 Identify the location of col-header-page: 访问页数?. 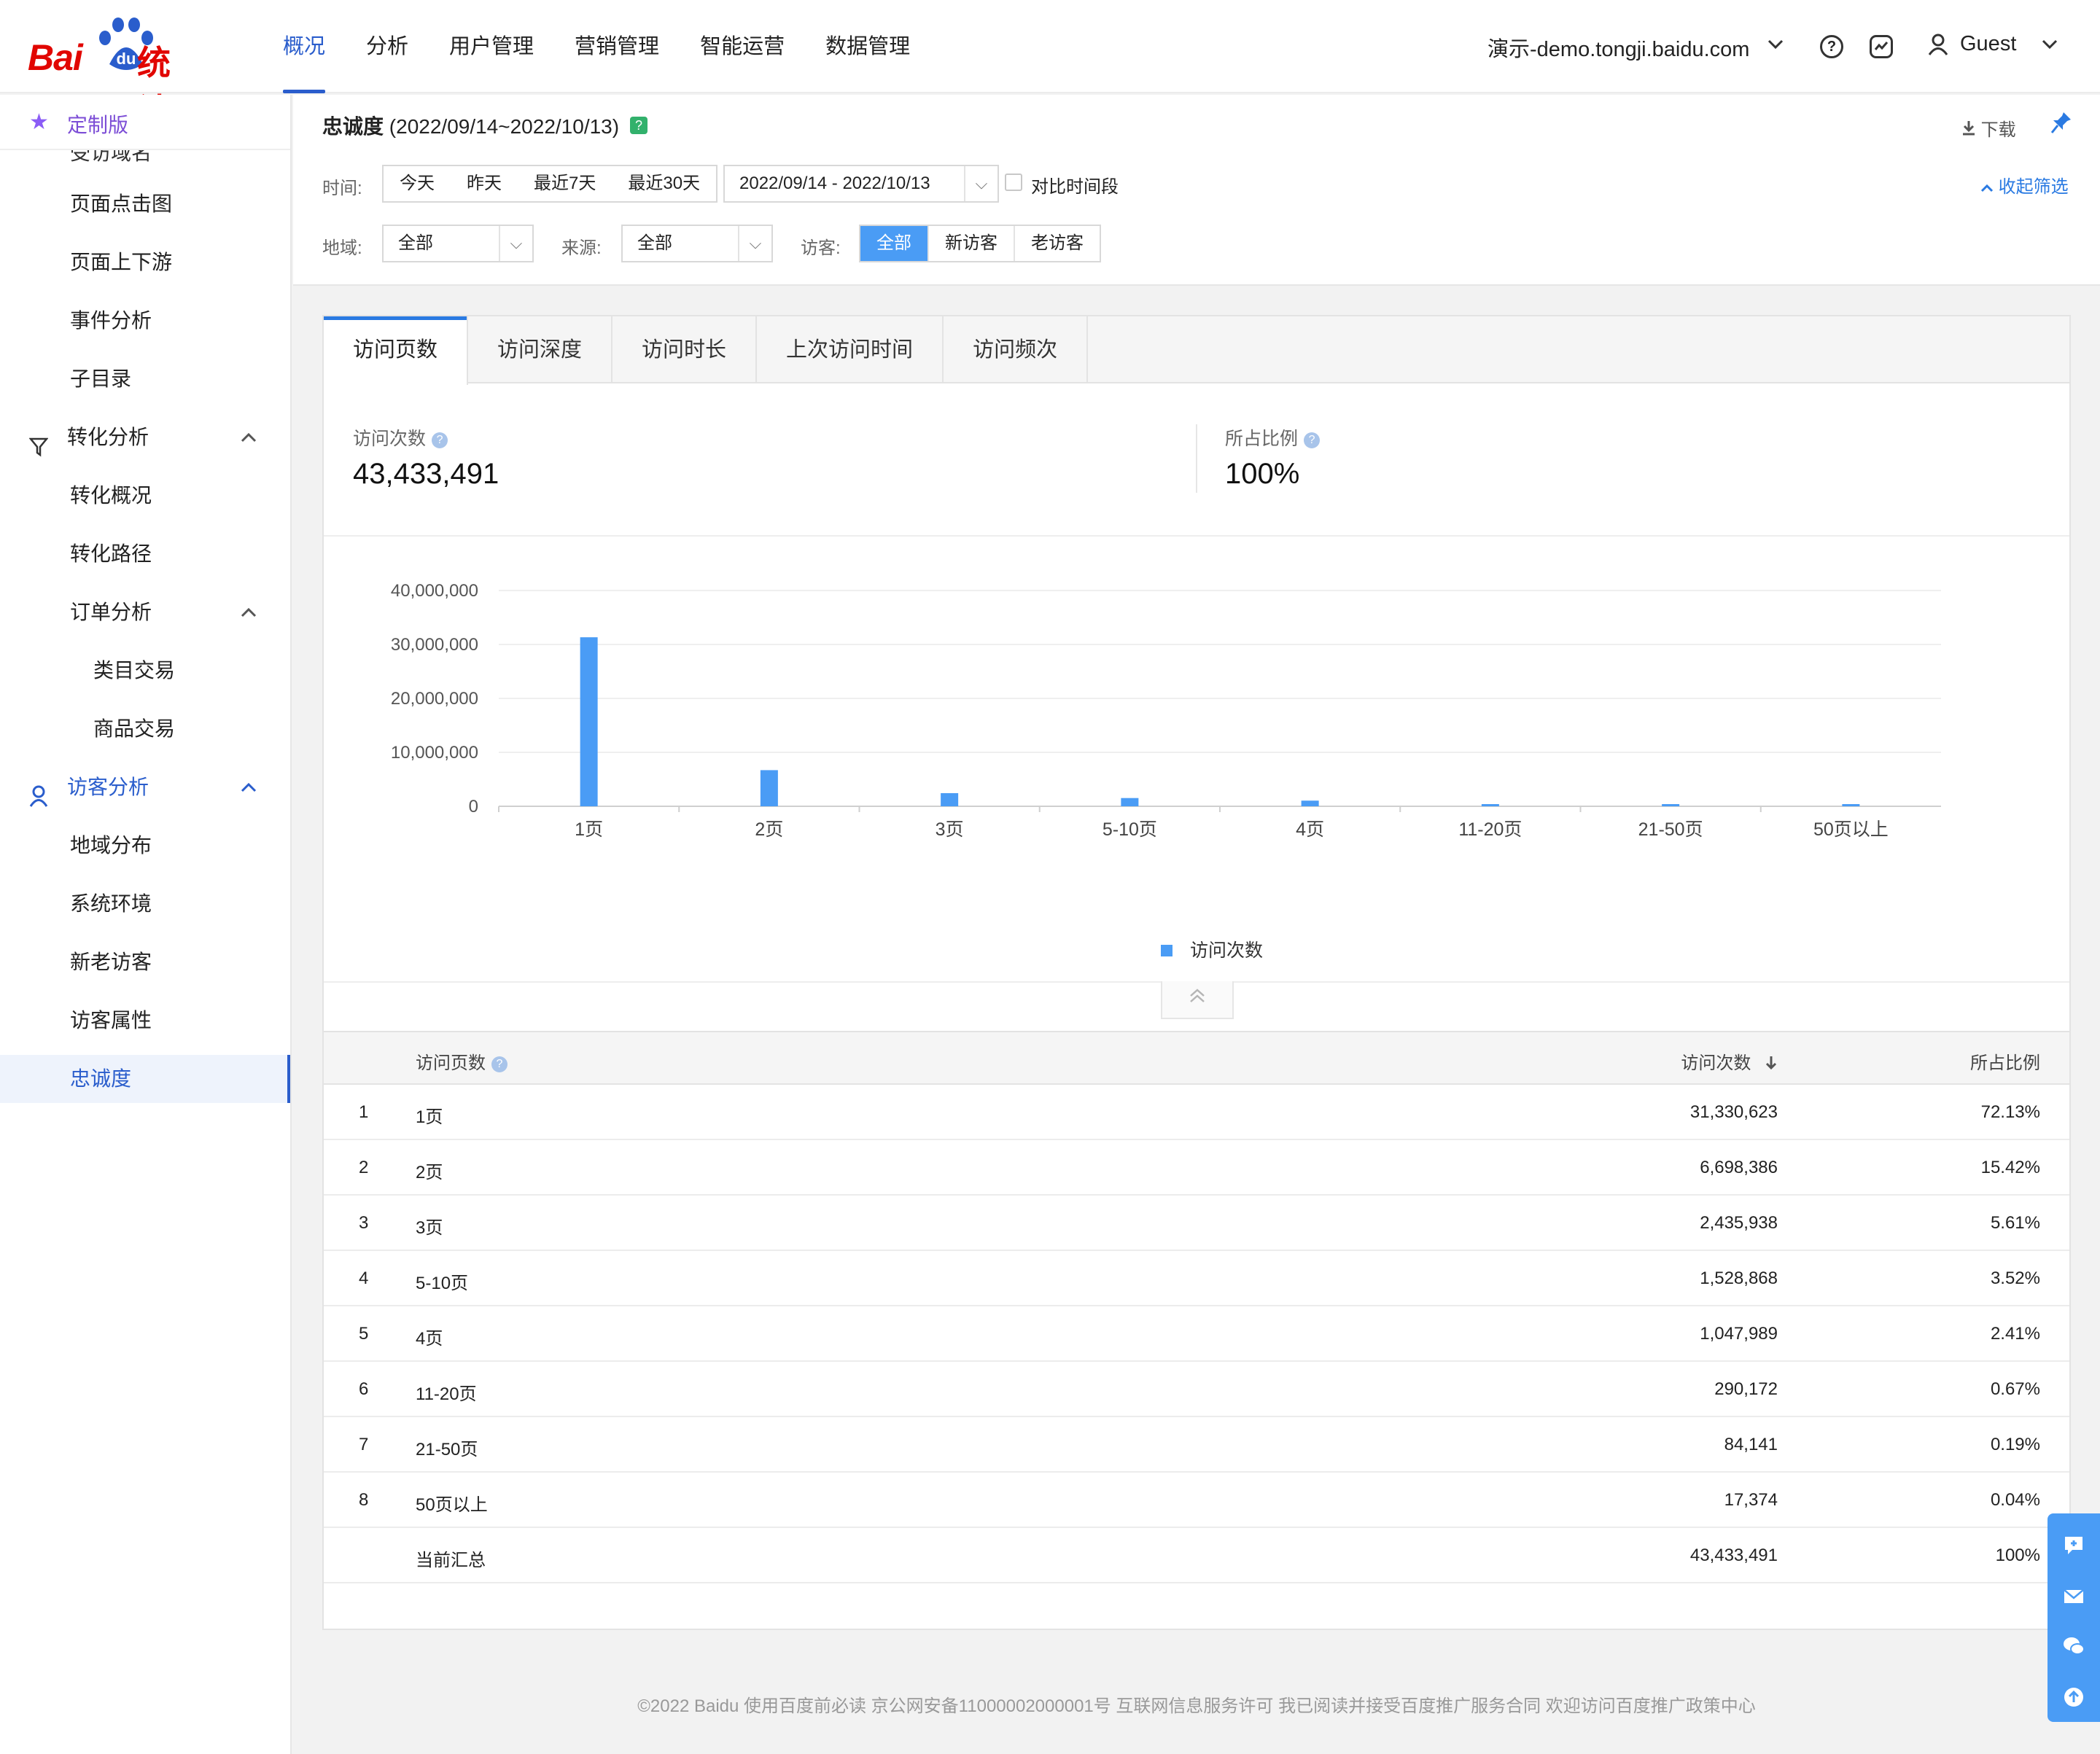
(462, 1061).